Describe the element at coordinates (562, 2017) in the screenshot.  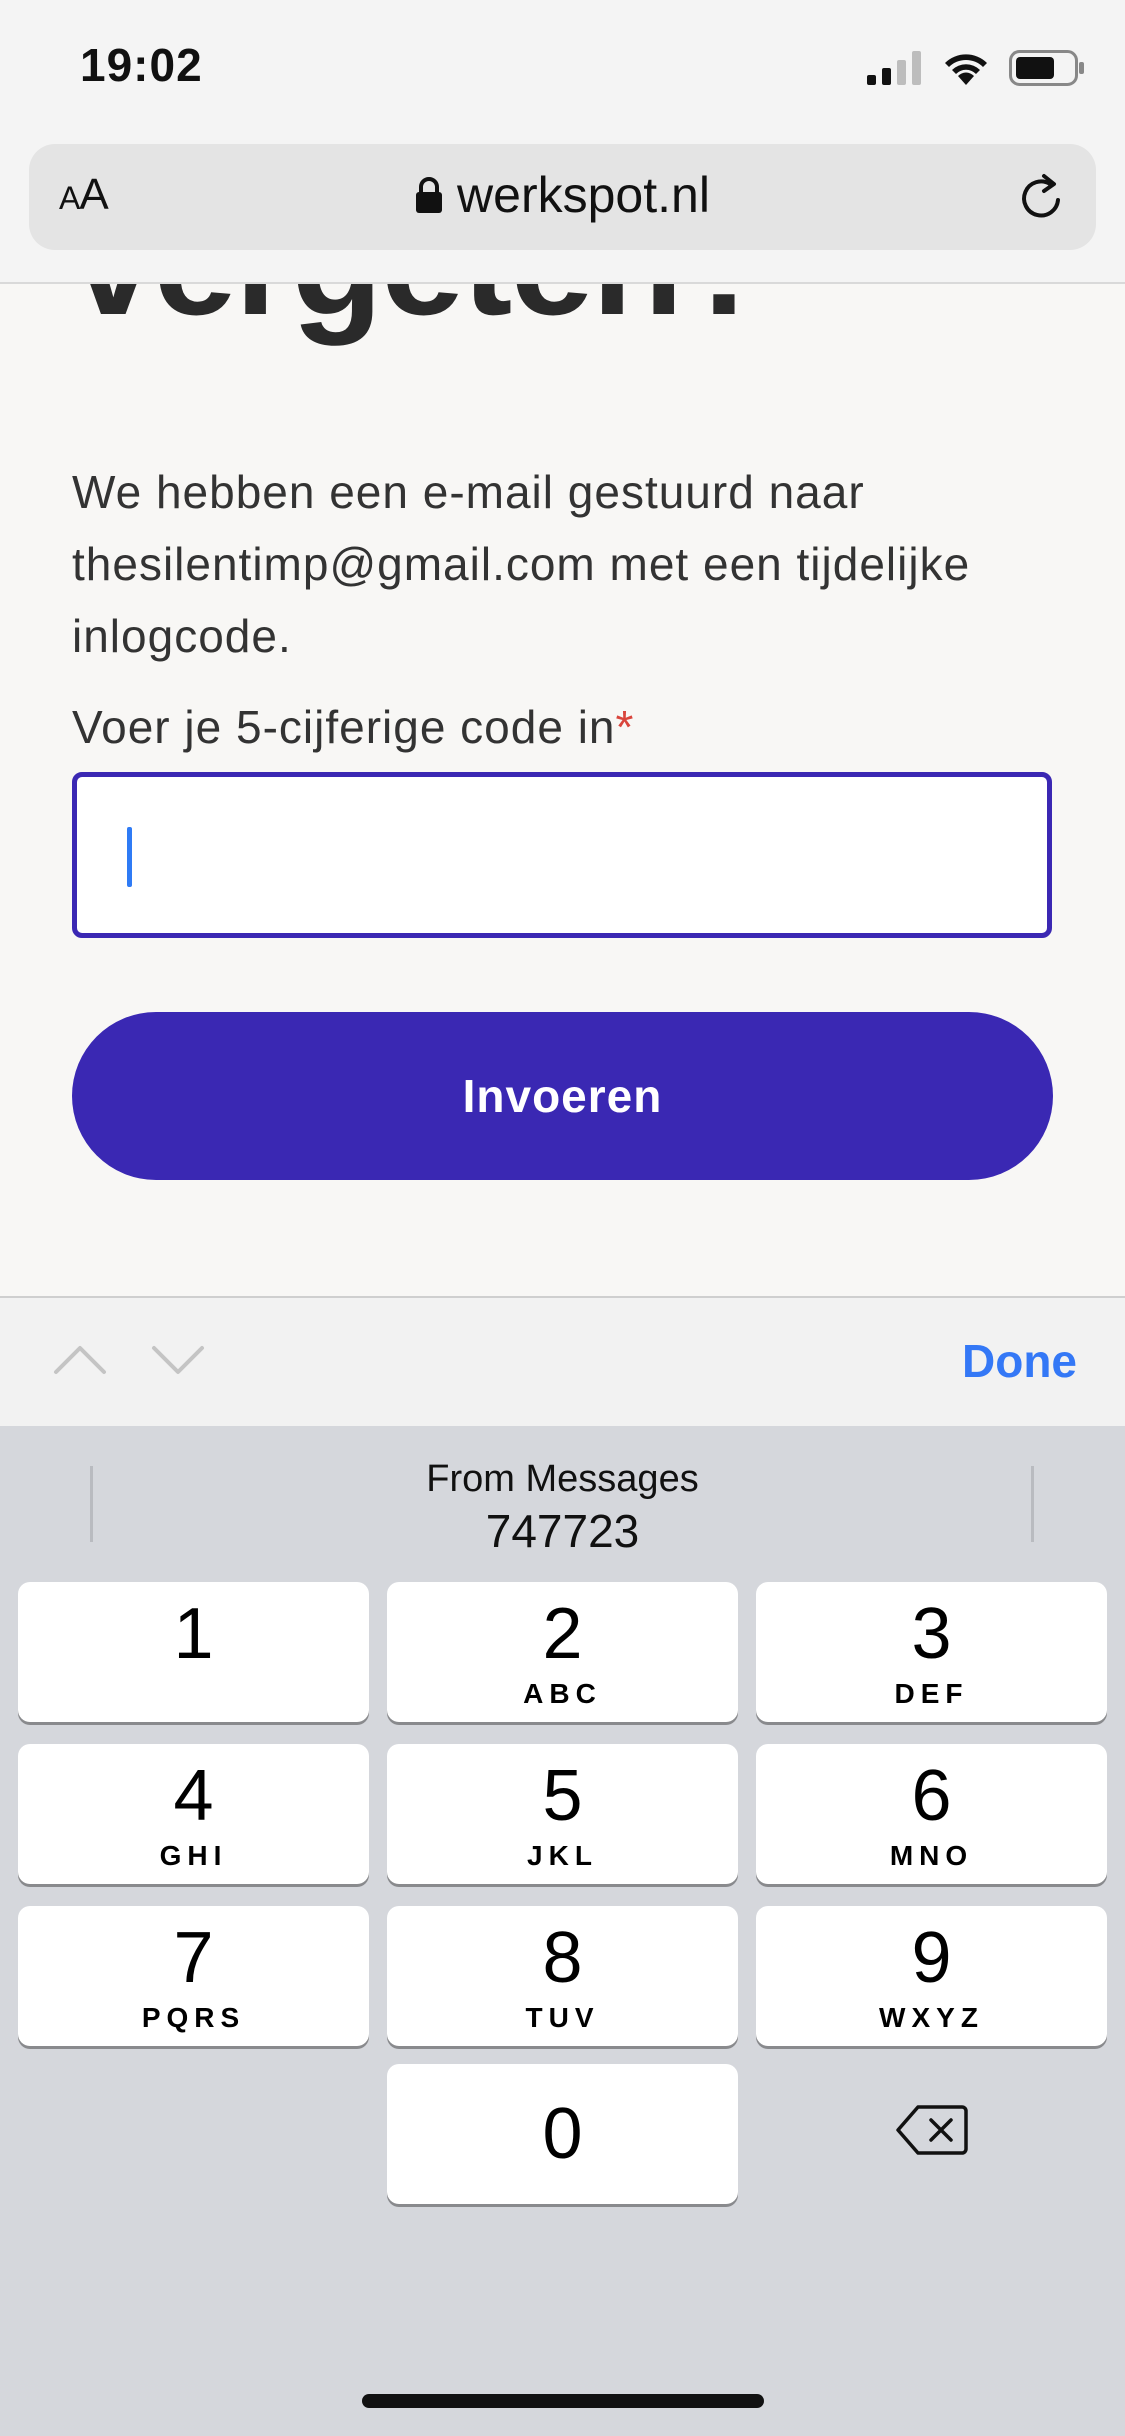
I see `key-letters: TUV` at that location.